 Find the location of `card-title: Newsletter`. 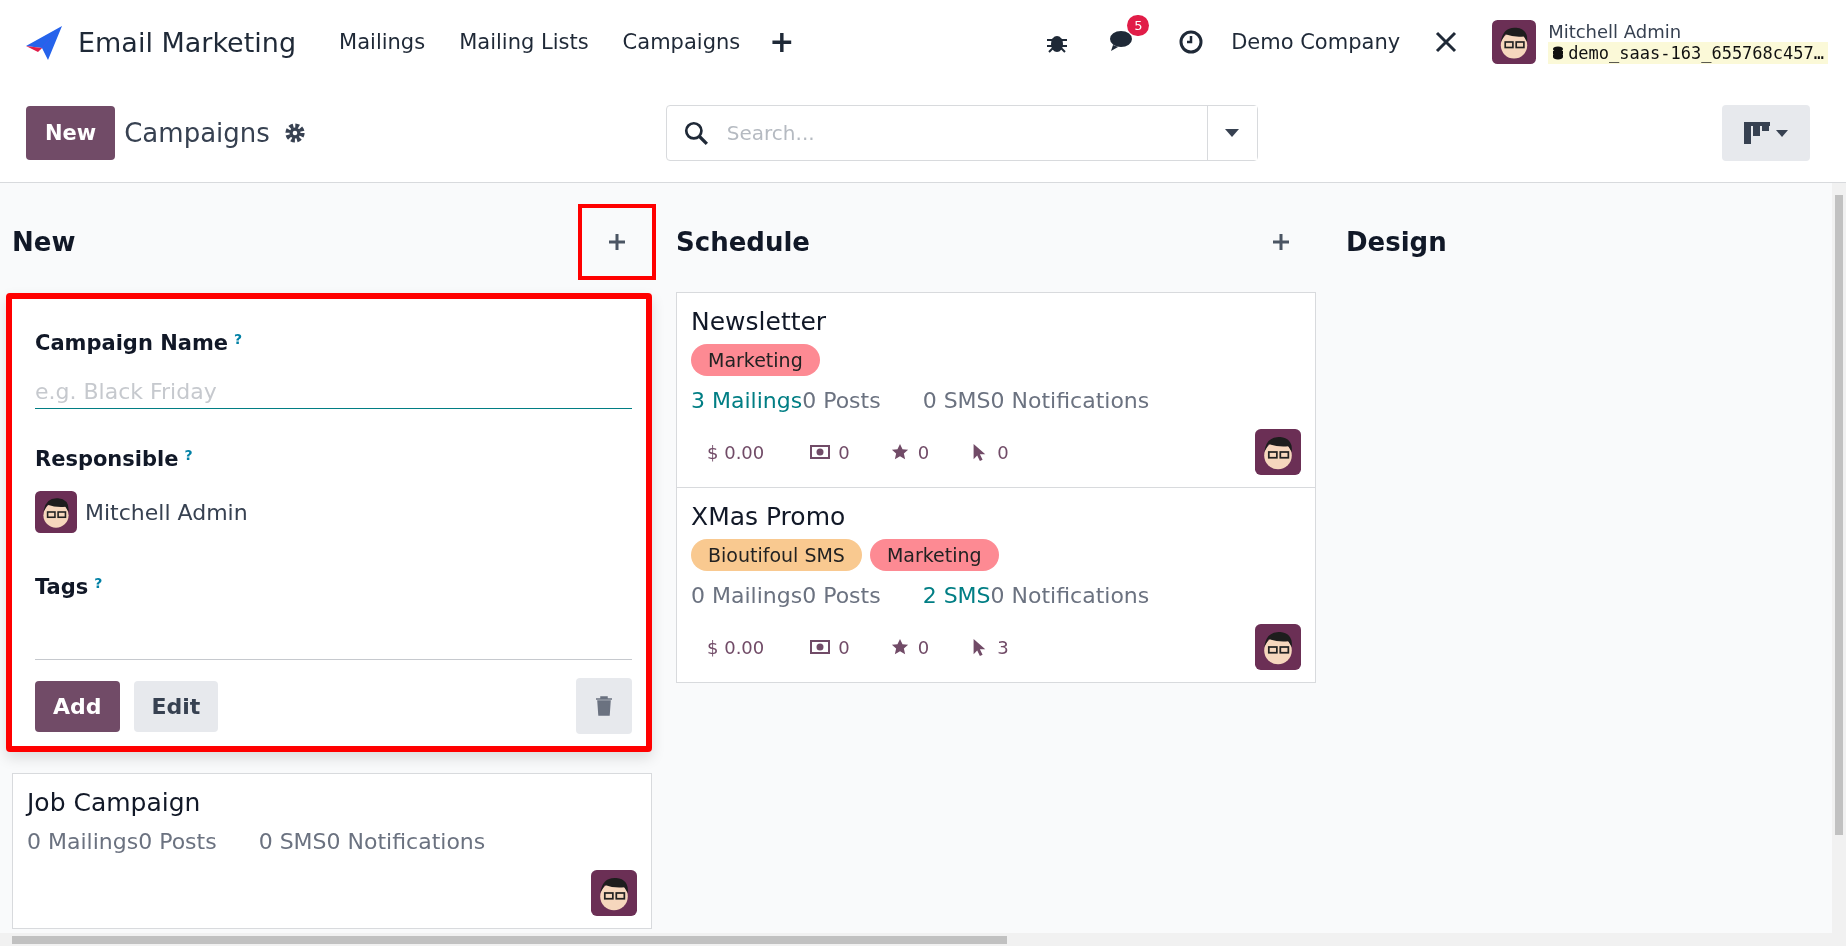

card-title: Newsletter is located at coordinates (759, 321).